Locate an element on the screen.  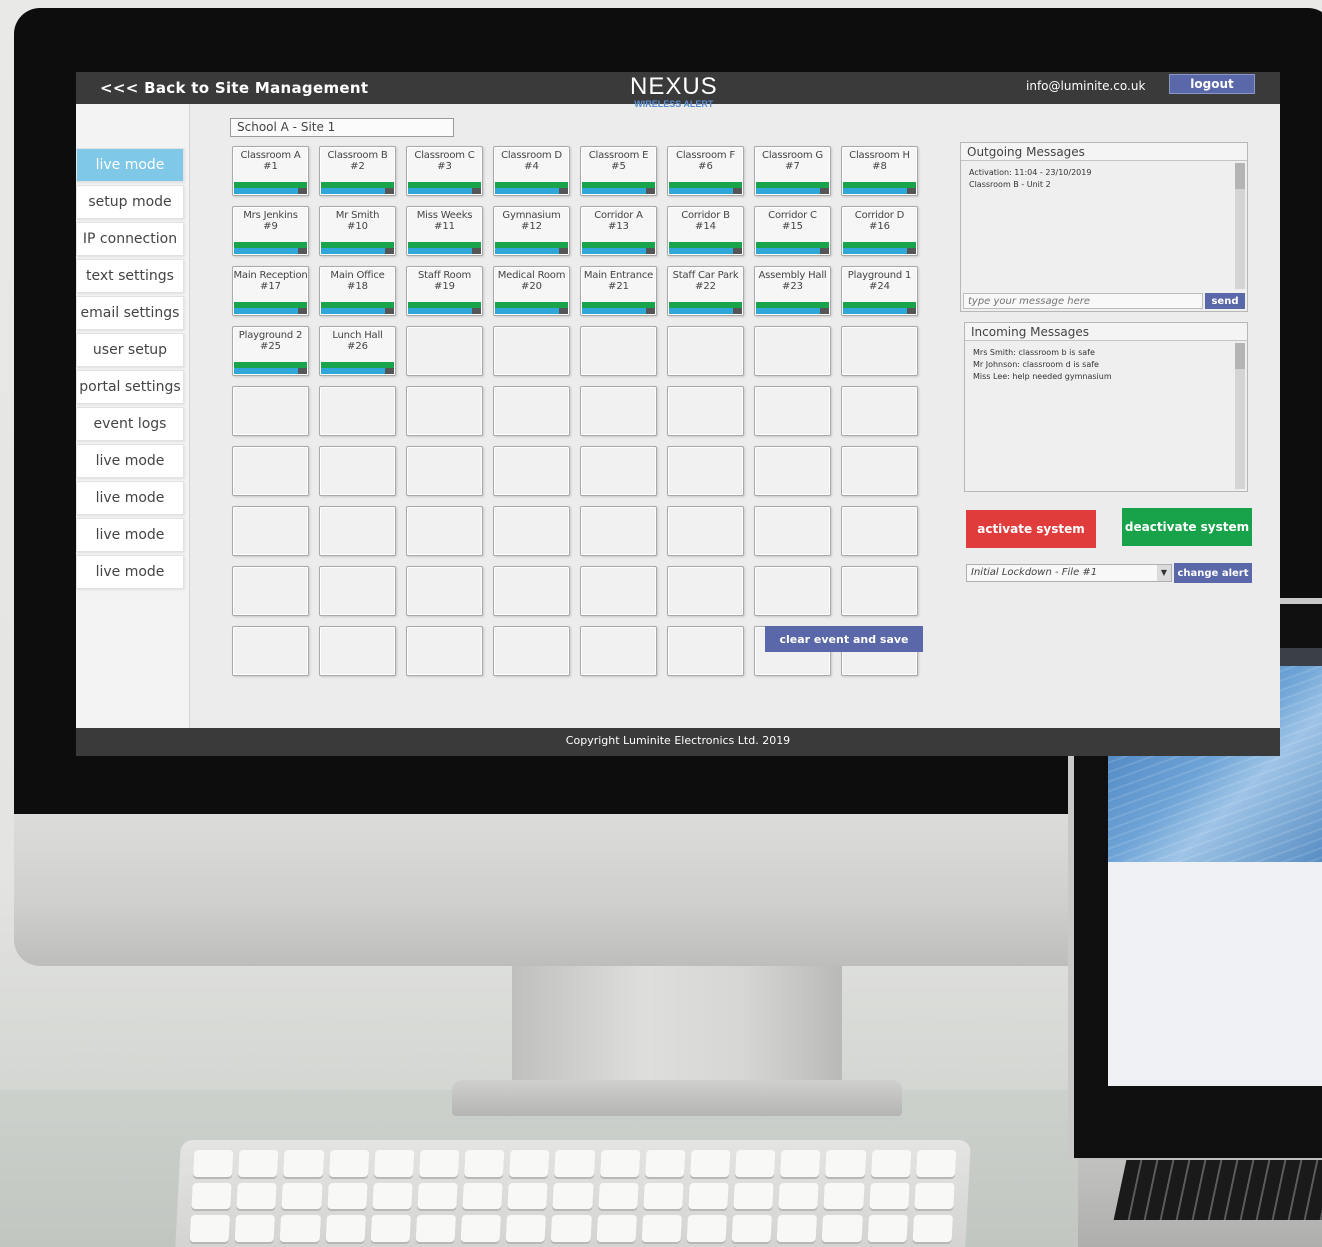
zone-tile: Classroom H #8 is located at coordinates (879, 171).